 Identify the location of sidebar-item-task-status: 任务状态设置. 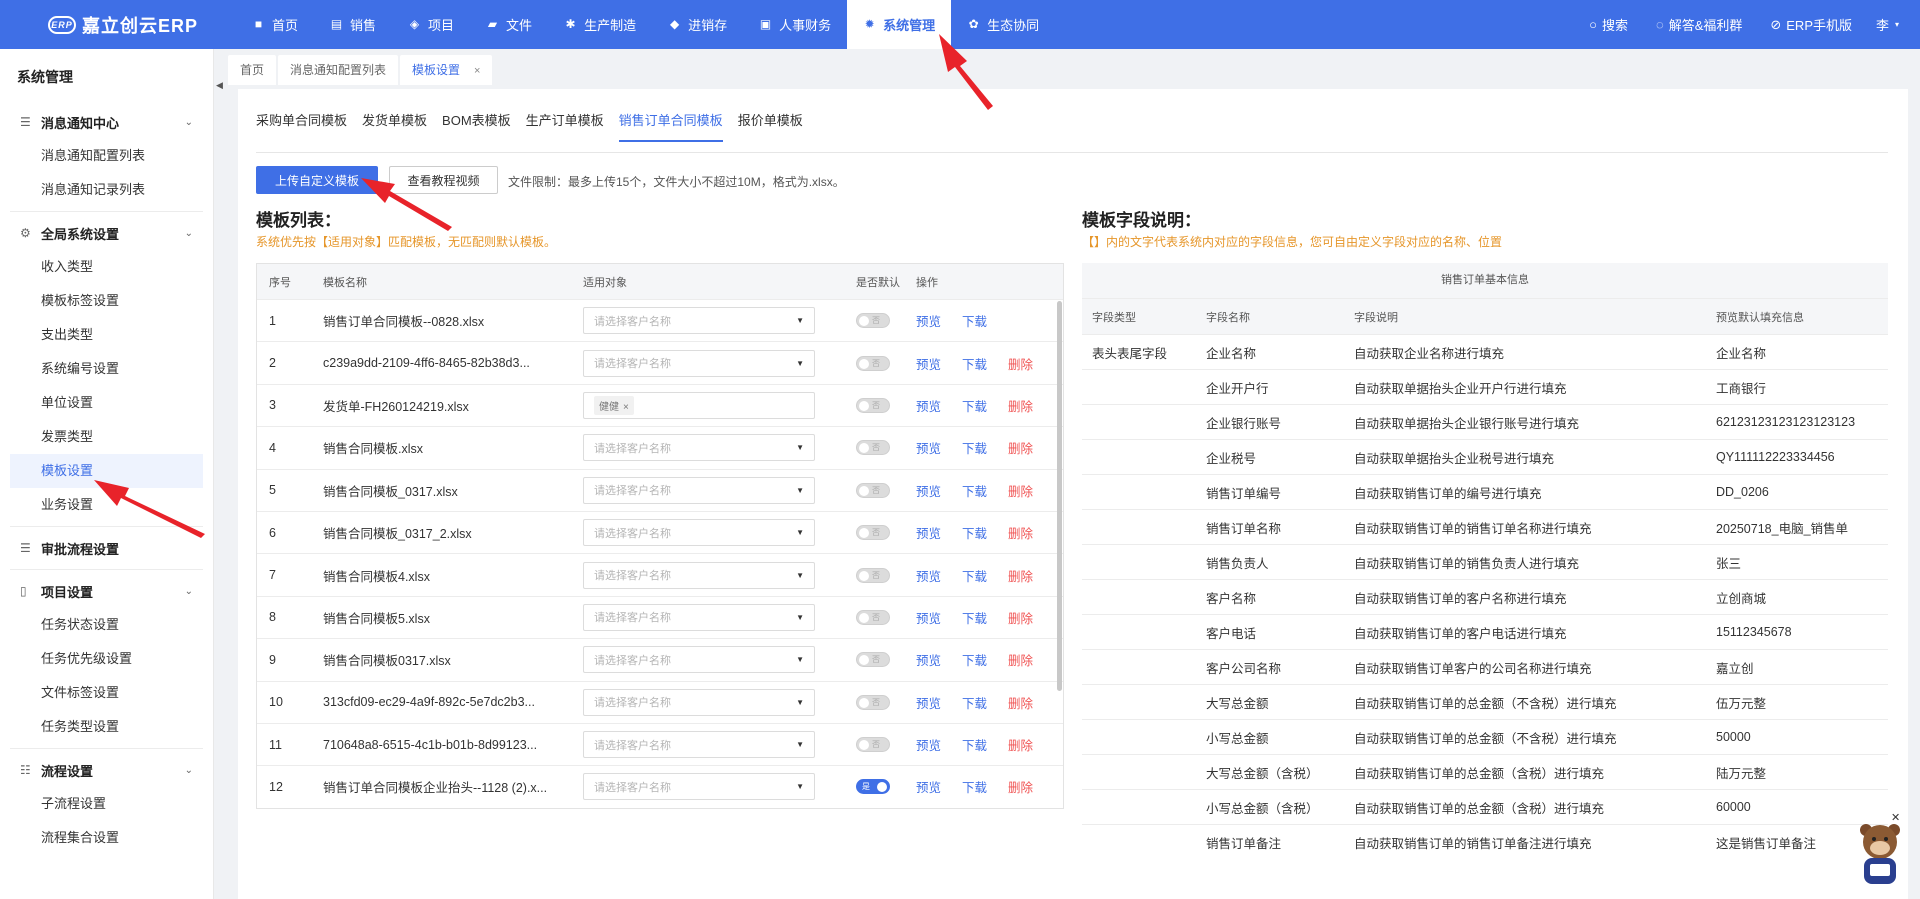
(106, 625).